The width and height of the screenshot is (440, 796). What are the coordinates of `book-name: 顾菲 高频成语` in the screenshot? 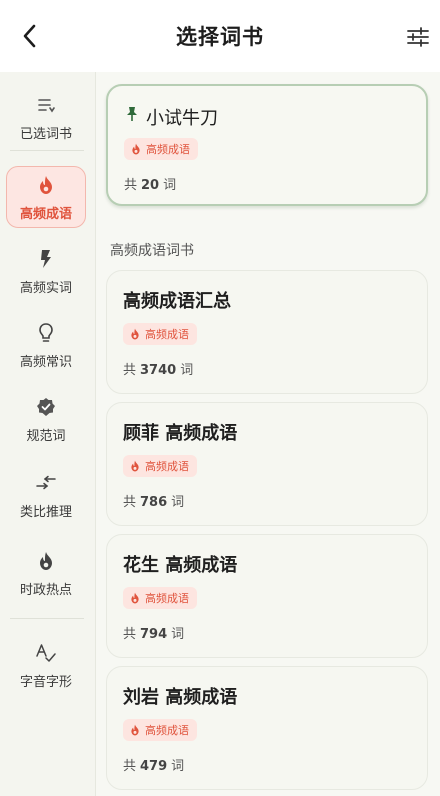 It's located at (180, 433).